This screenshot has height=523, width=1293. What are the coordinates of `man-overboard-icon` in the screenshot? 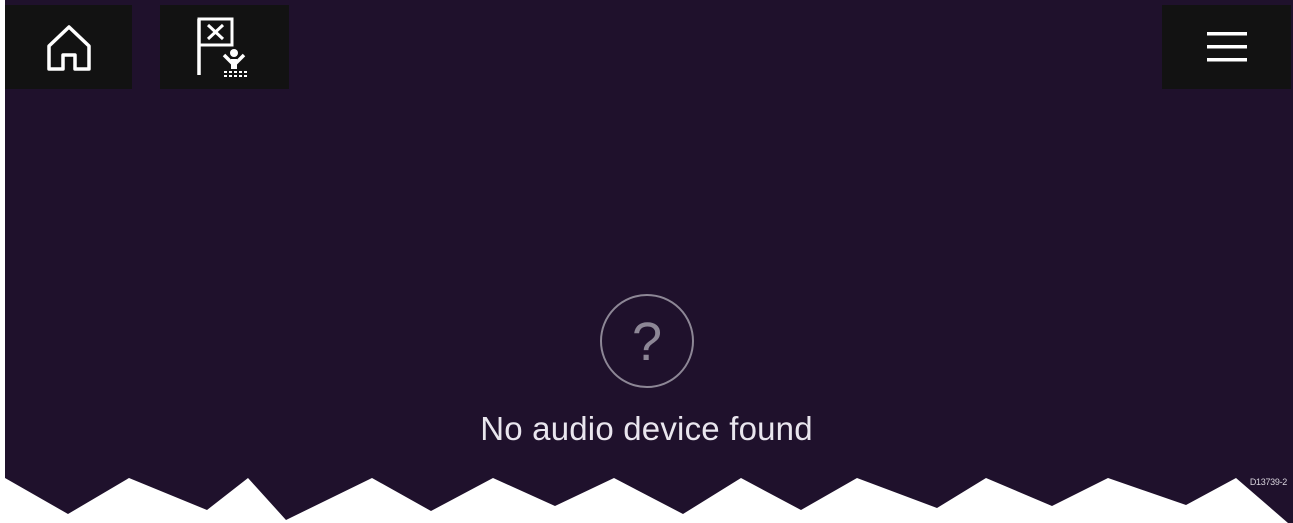 It's located at (222, 47).